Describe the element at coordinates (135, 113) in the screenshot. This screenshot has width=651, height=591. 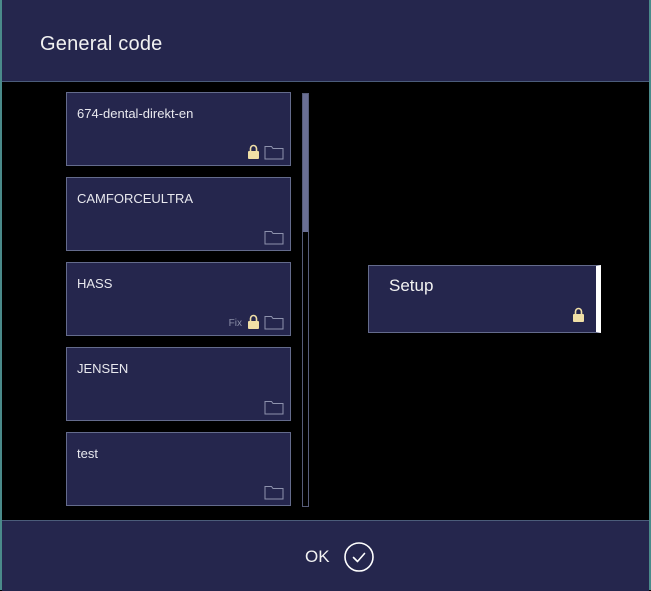
I see `code-label: 674-dental-direkt-en` at that location.